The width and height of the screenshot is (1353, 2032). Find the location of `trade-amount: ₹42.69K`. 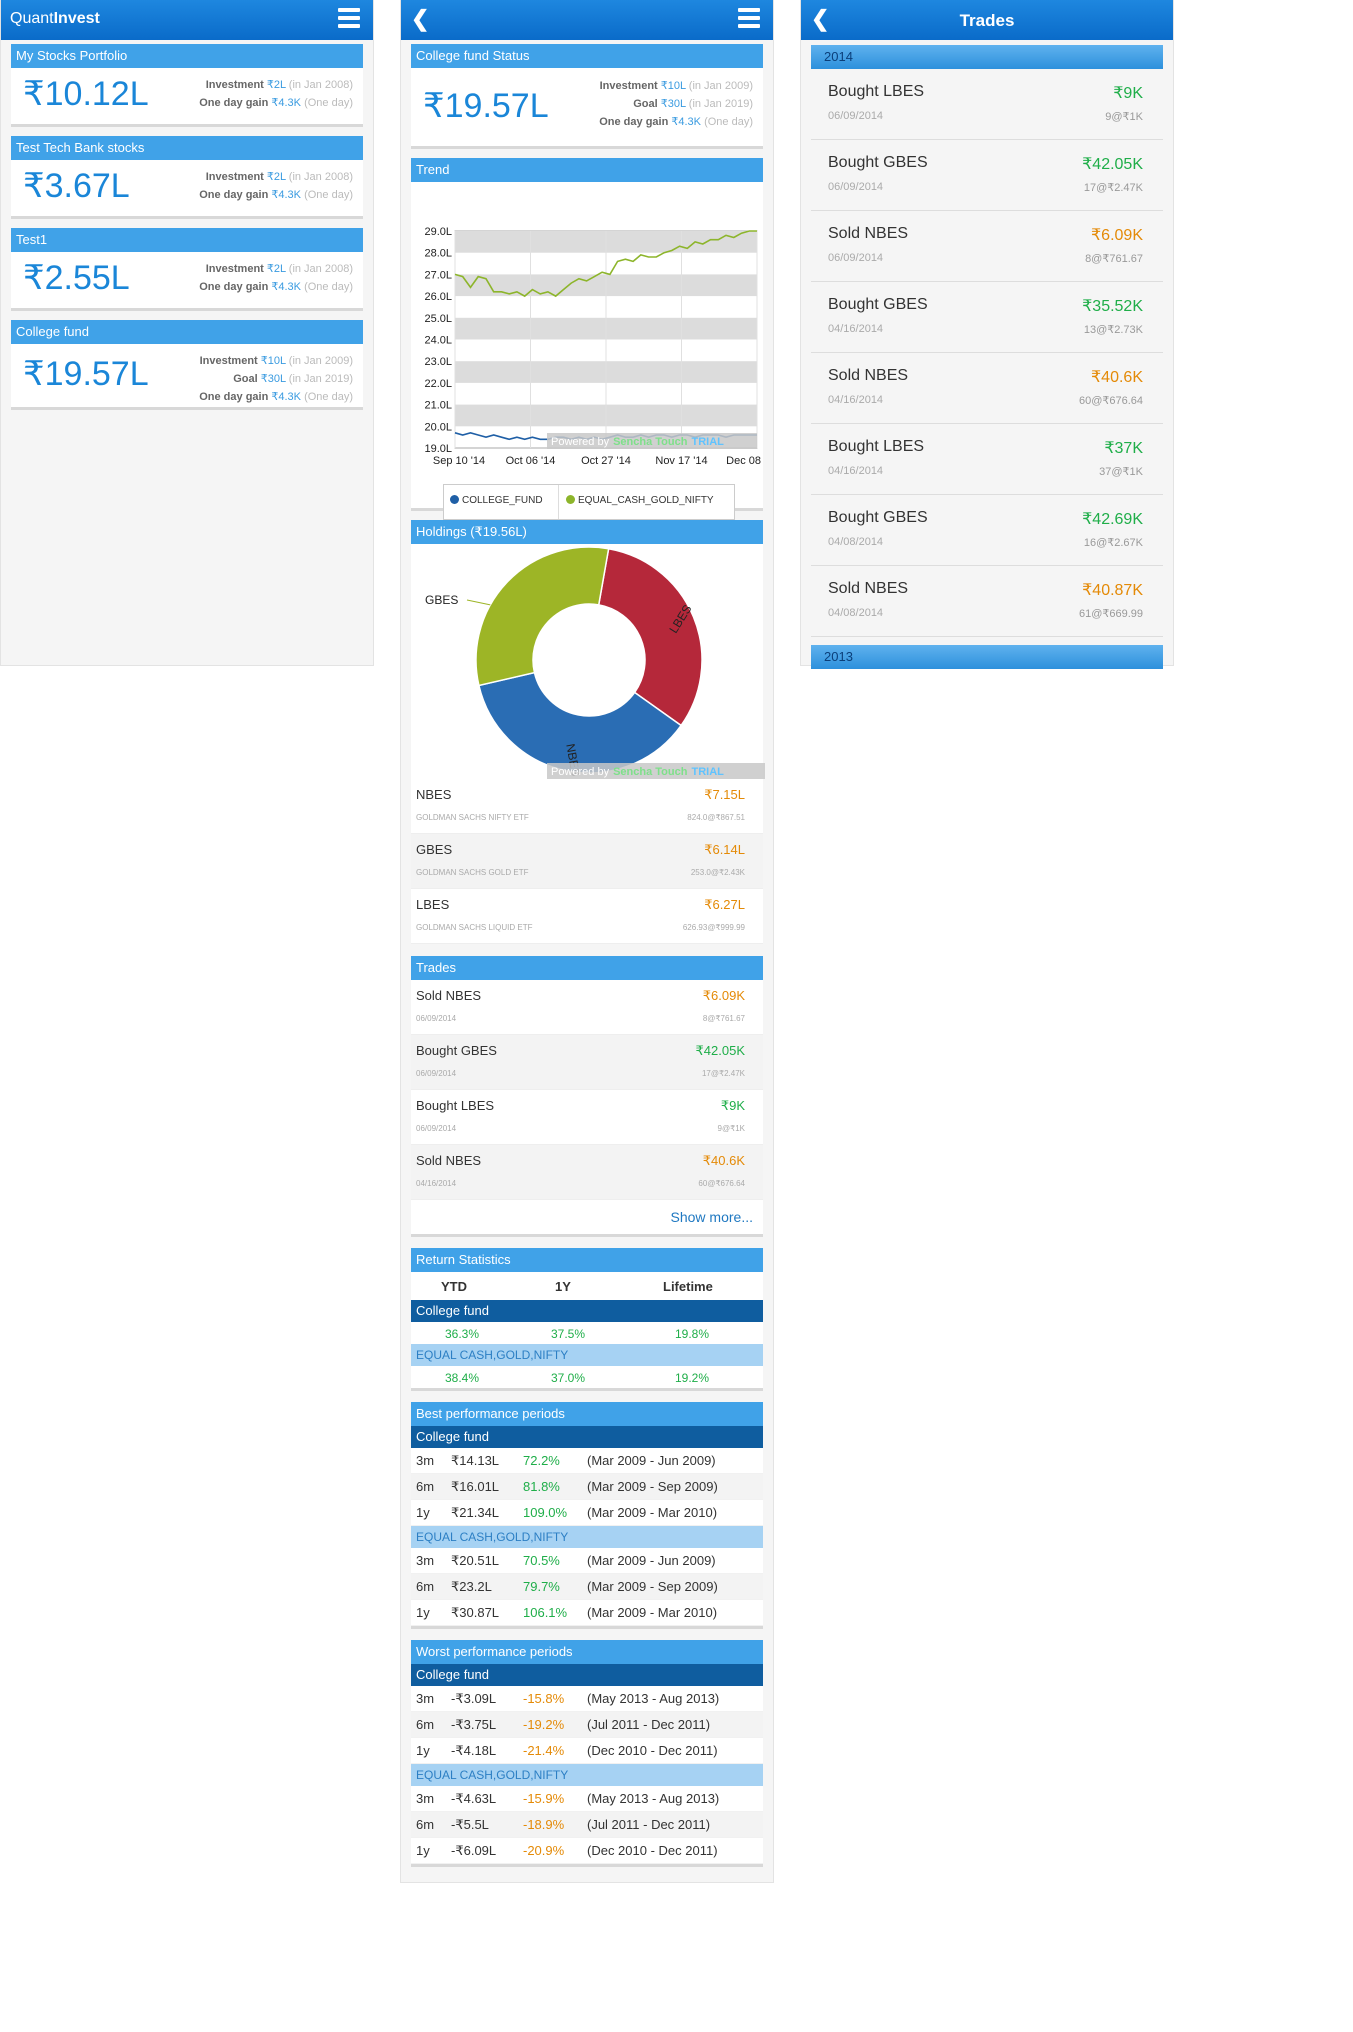

trade-amount: ₹42.69K is located at coordinates (1112, 519).